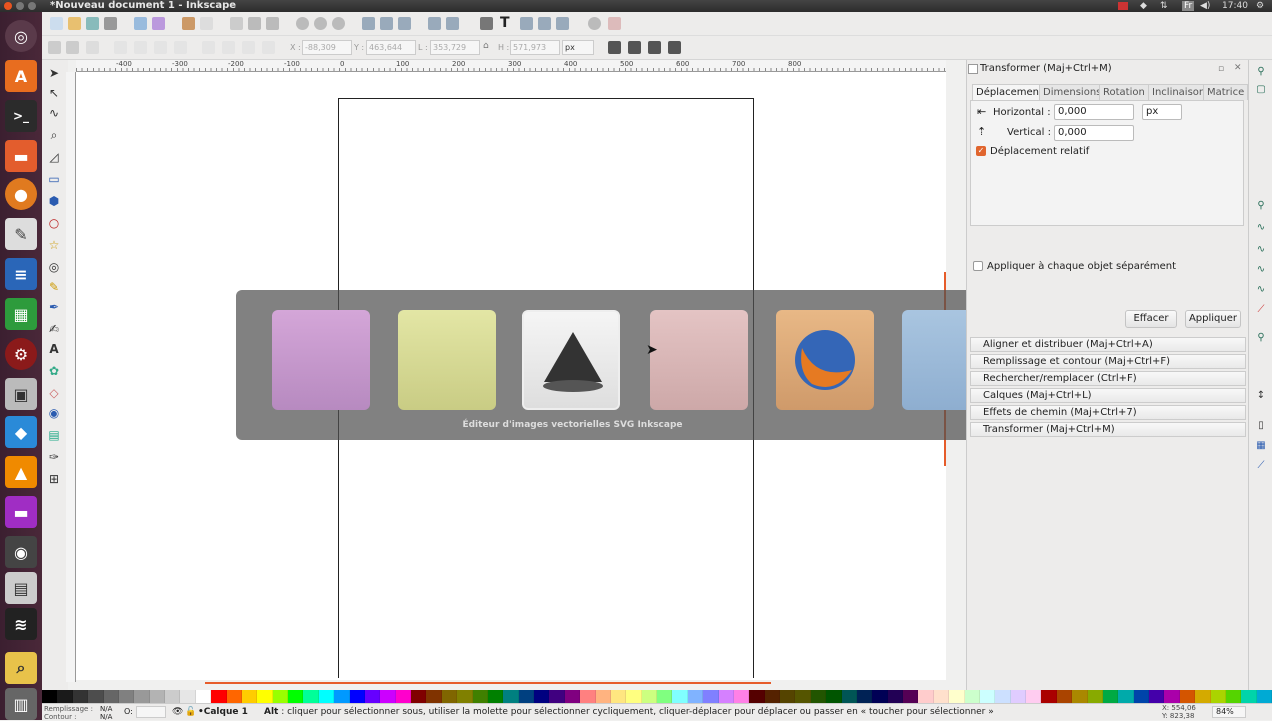 The height and width of the screenshot is (721, 1272). Describe the element at coordinates (505, 23) in the screenshot. I see `text-font-icon: T` at that location.